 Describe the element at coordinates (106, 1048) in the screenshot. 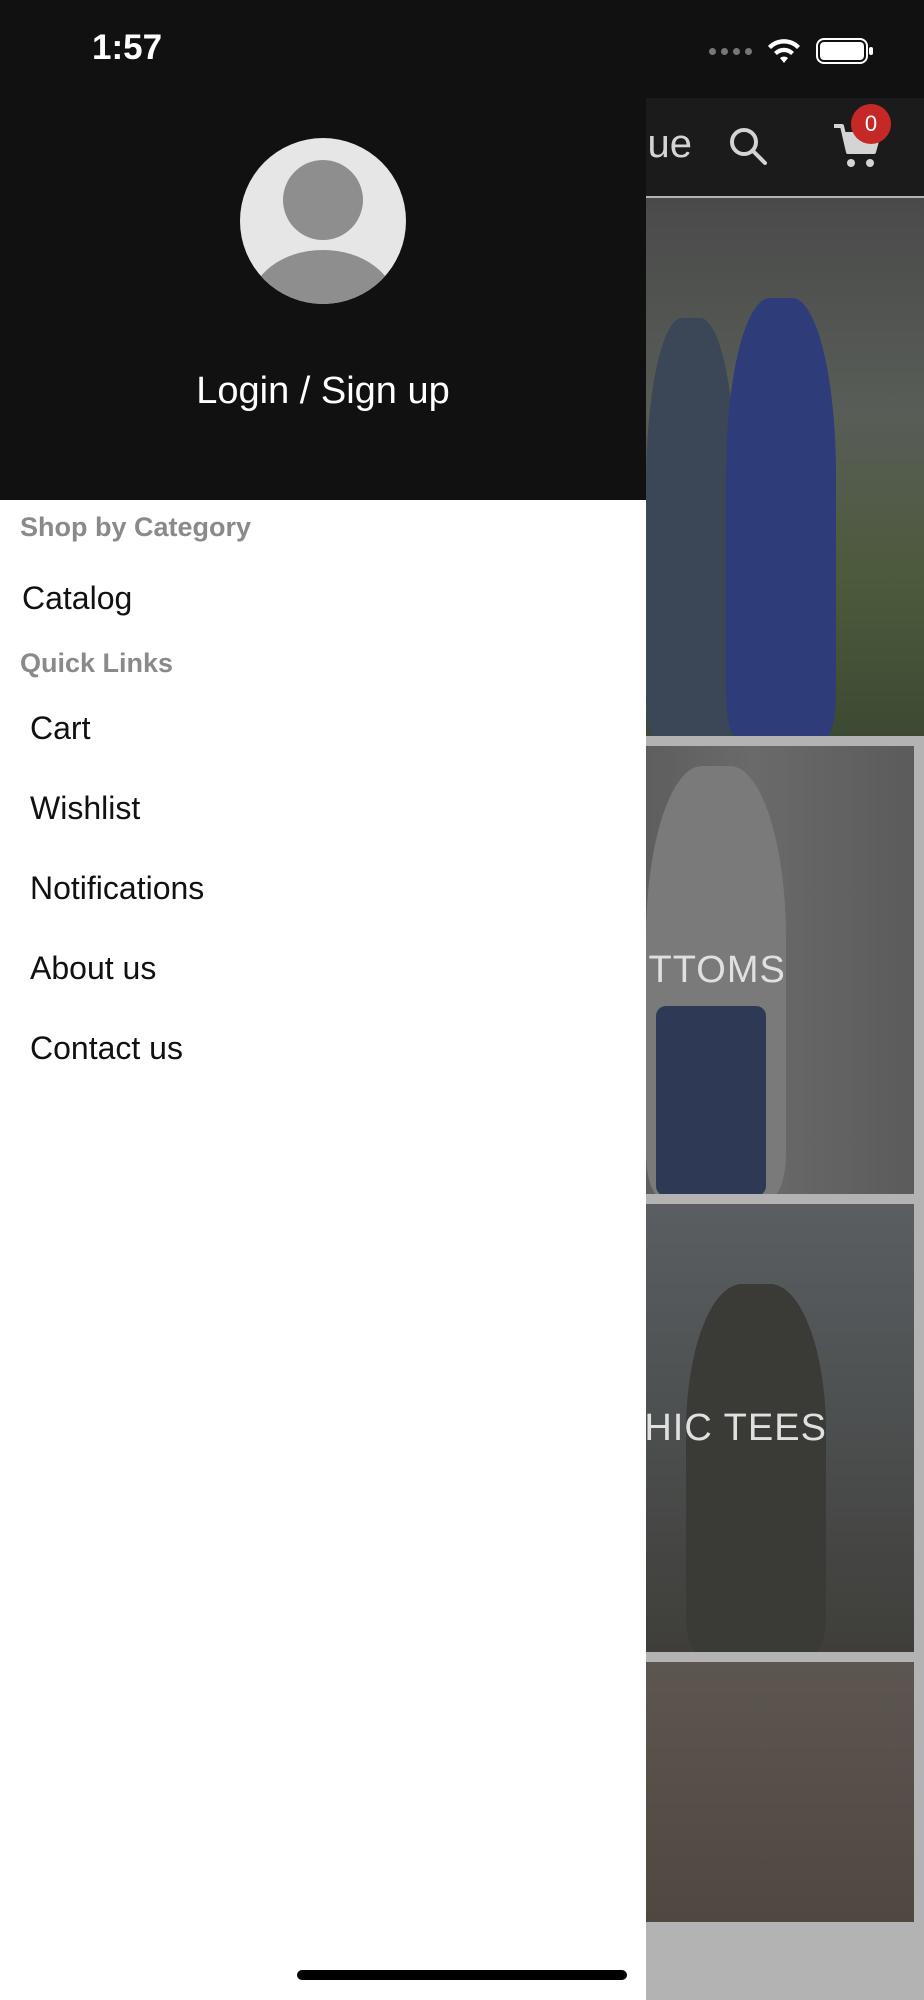

I see `menu-item-contact-us: Contact us` at that location.